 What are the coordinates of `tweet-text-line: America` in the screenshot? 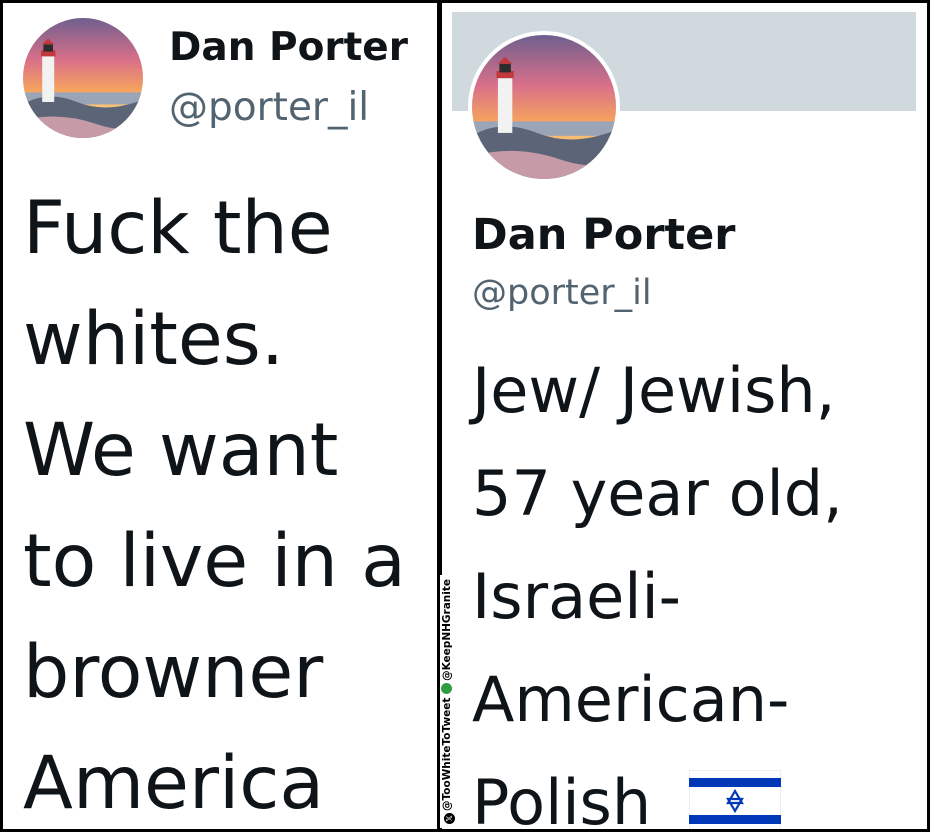 It's located at (174, 783).